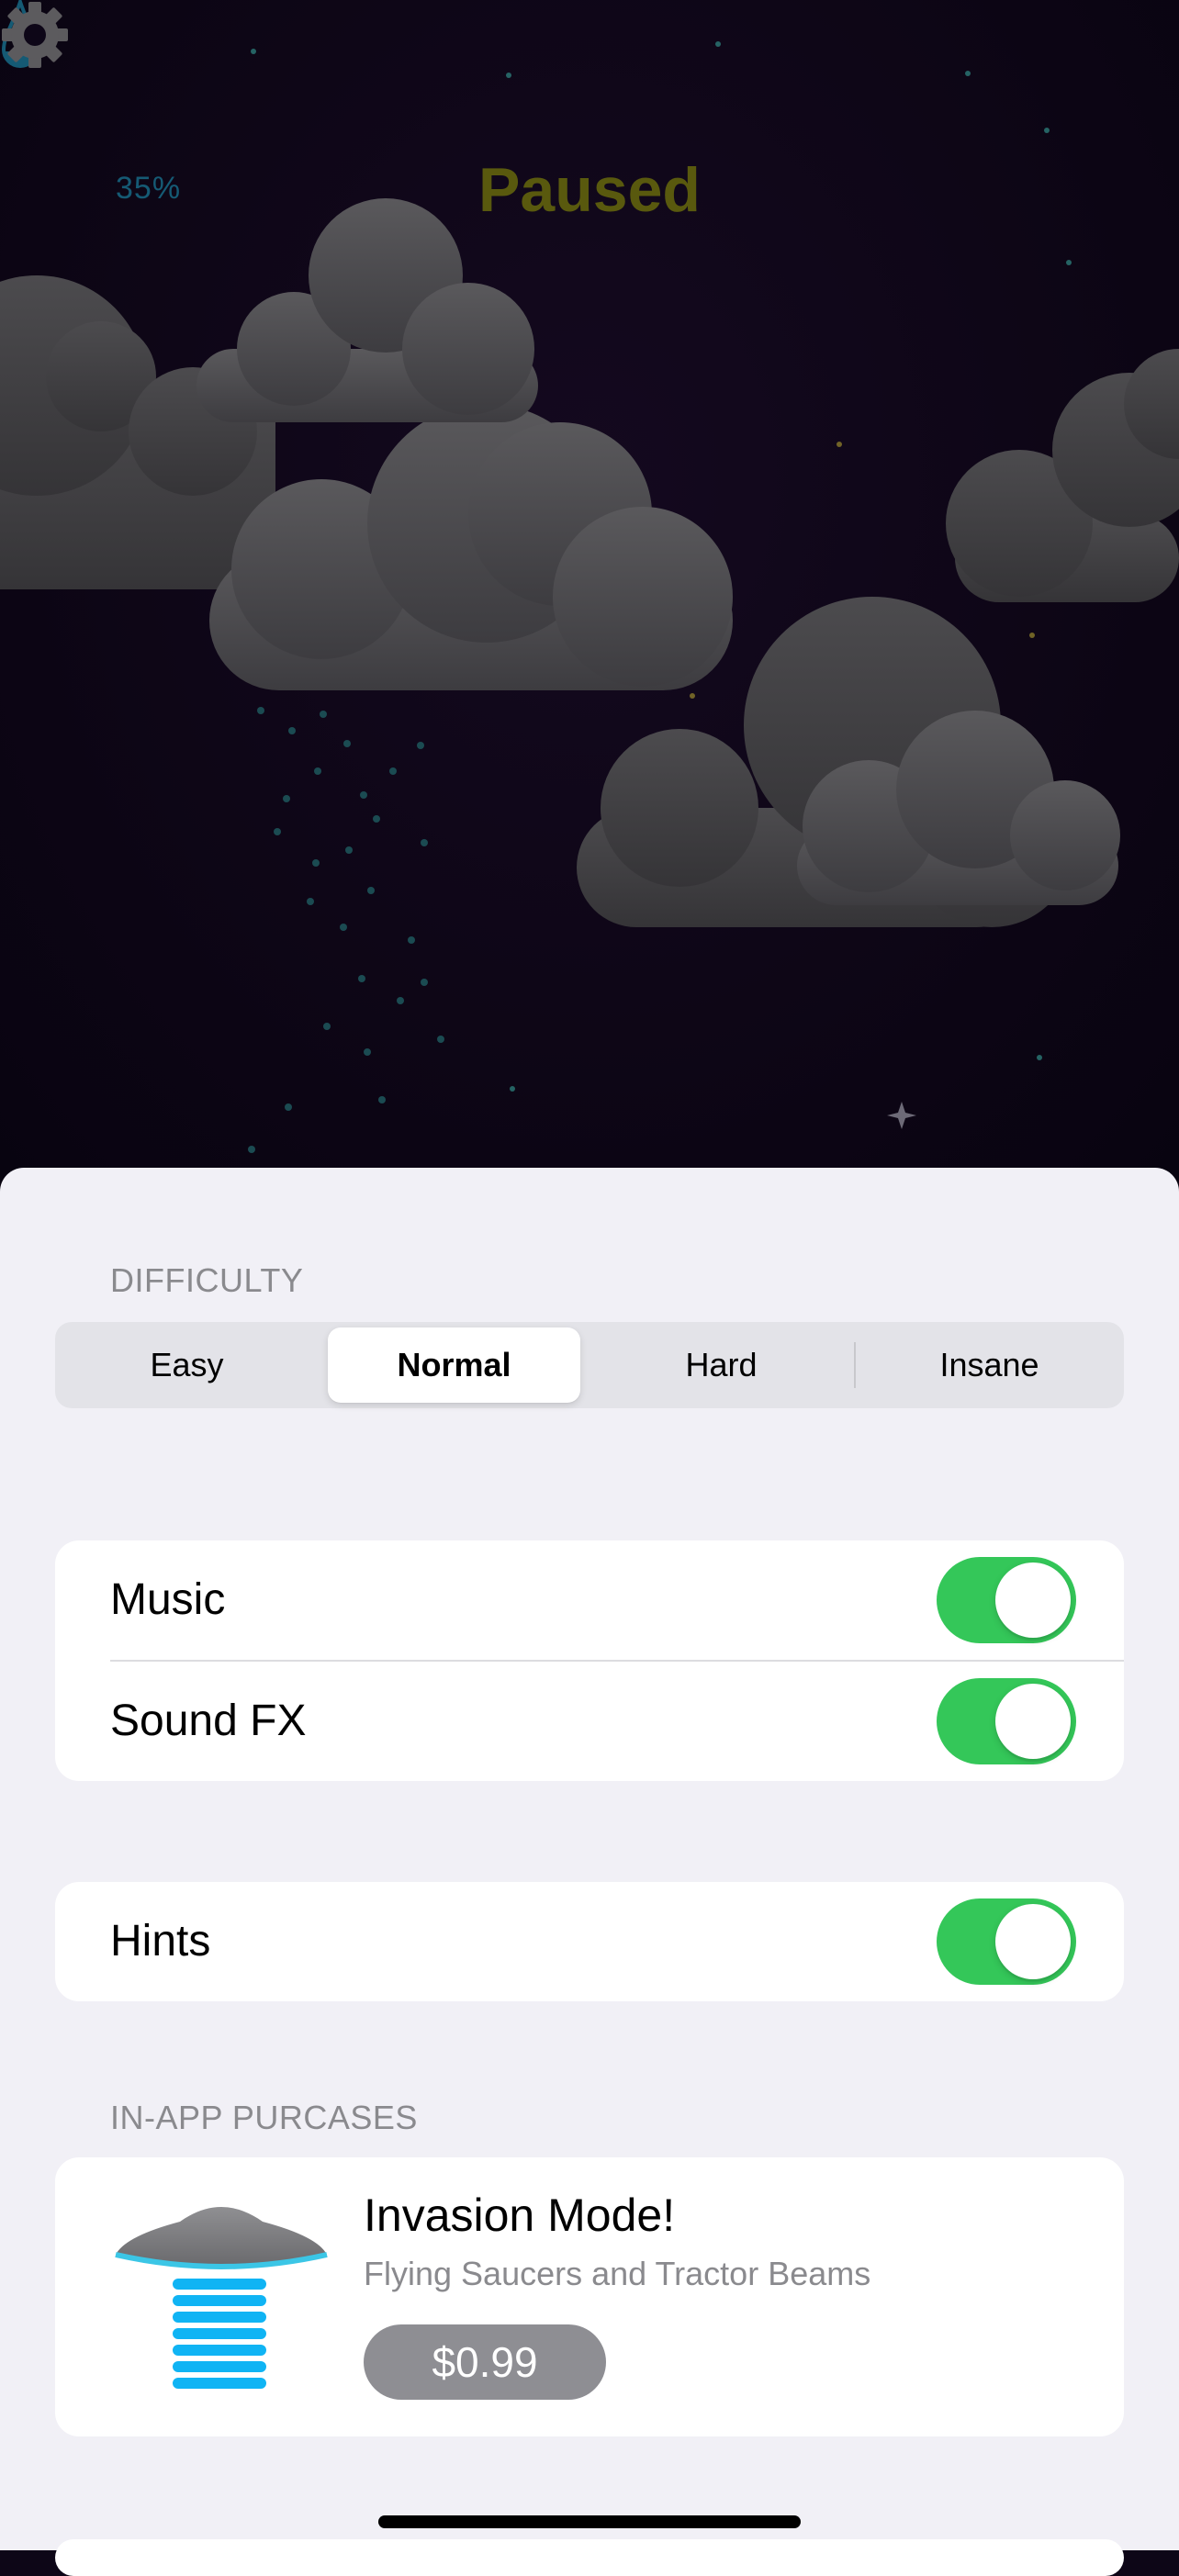 The height and width of the screenshot is (2576, 1179). I want to click on gear-icon, so click(35, 35).